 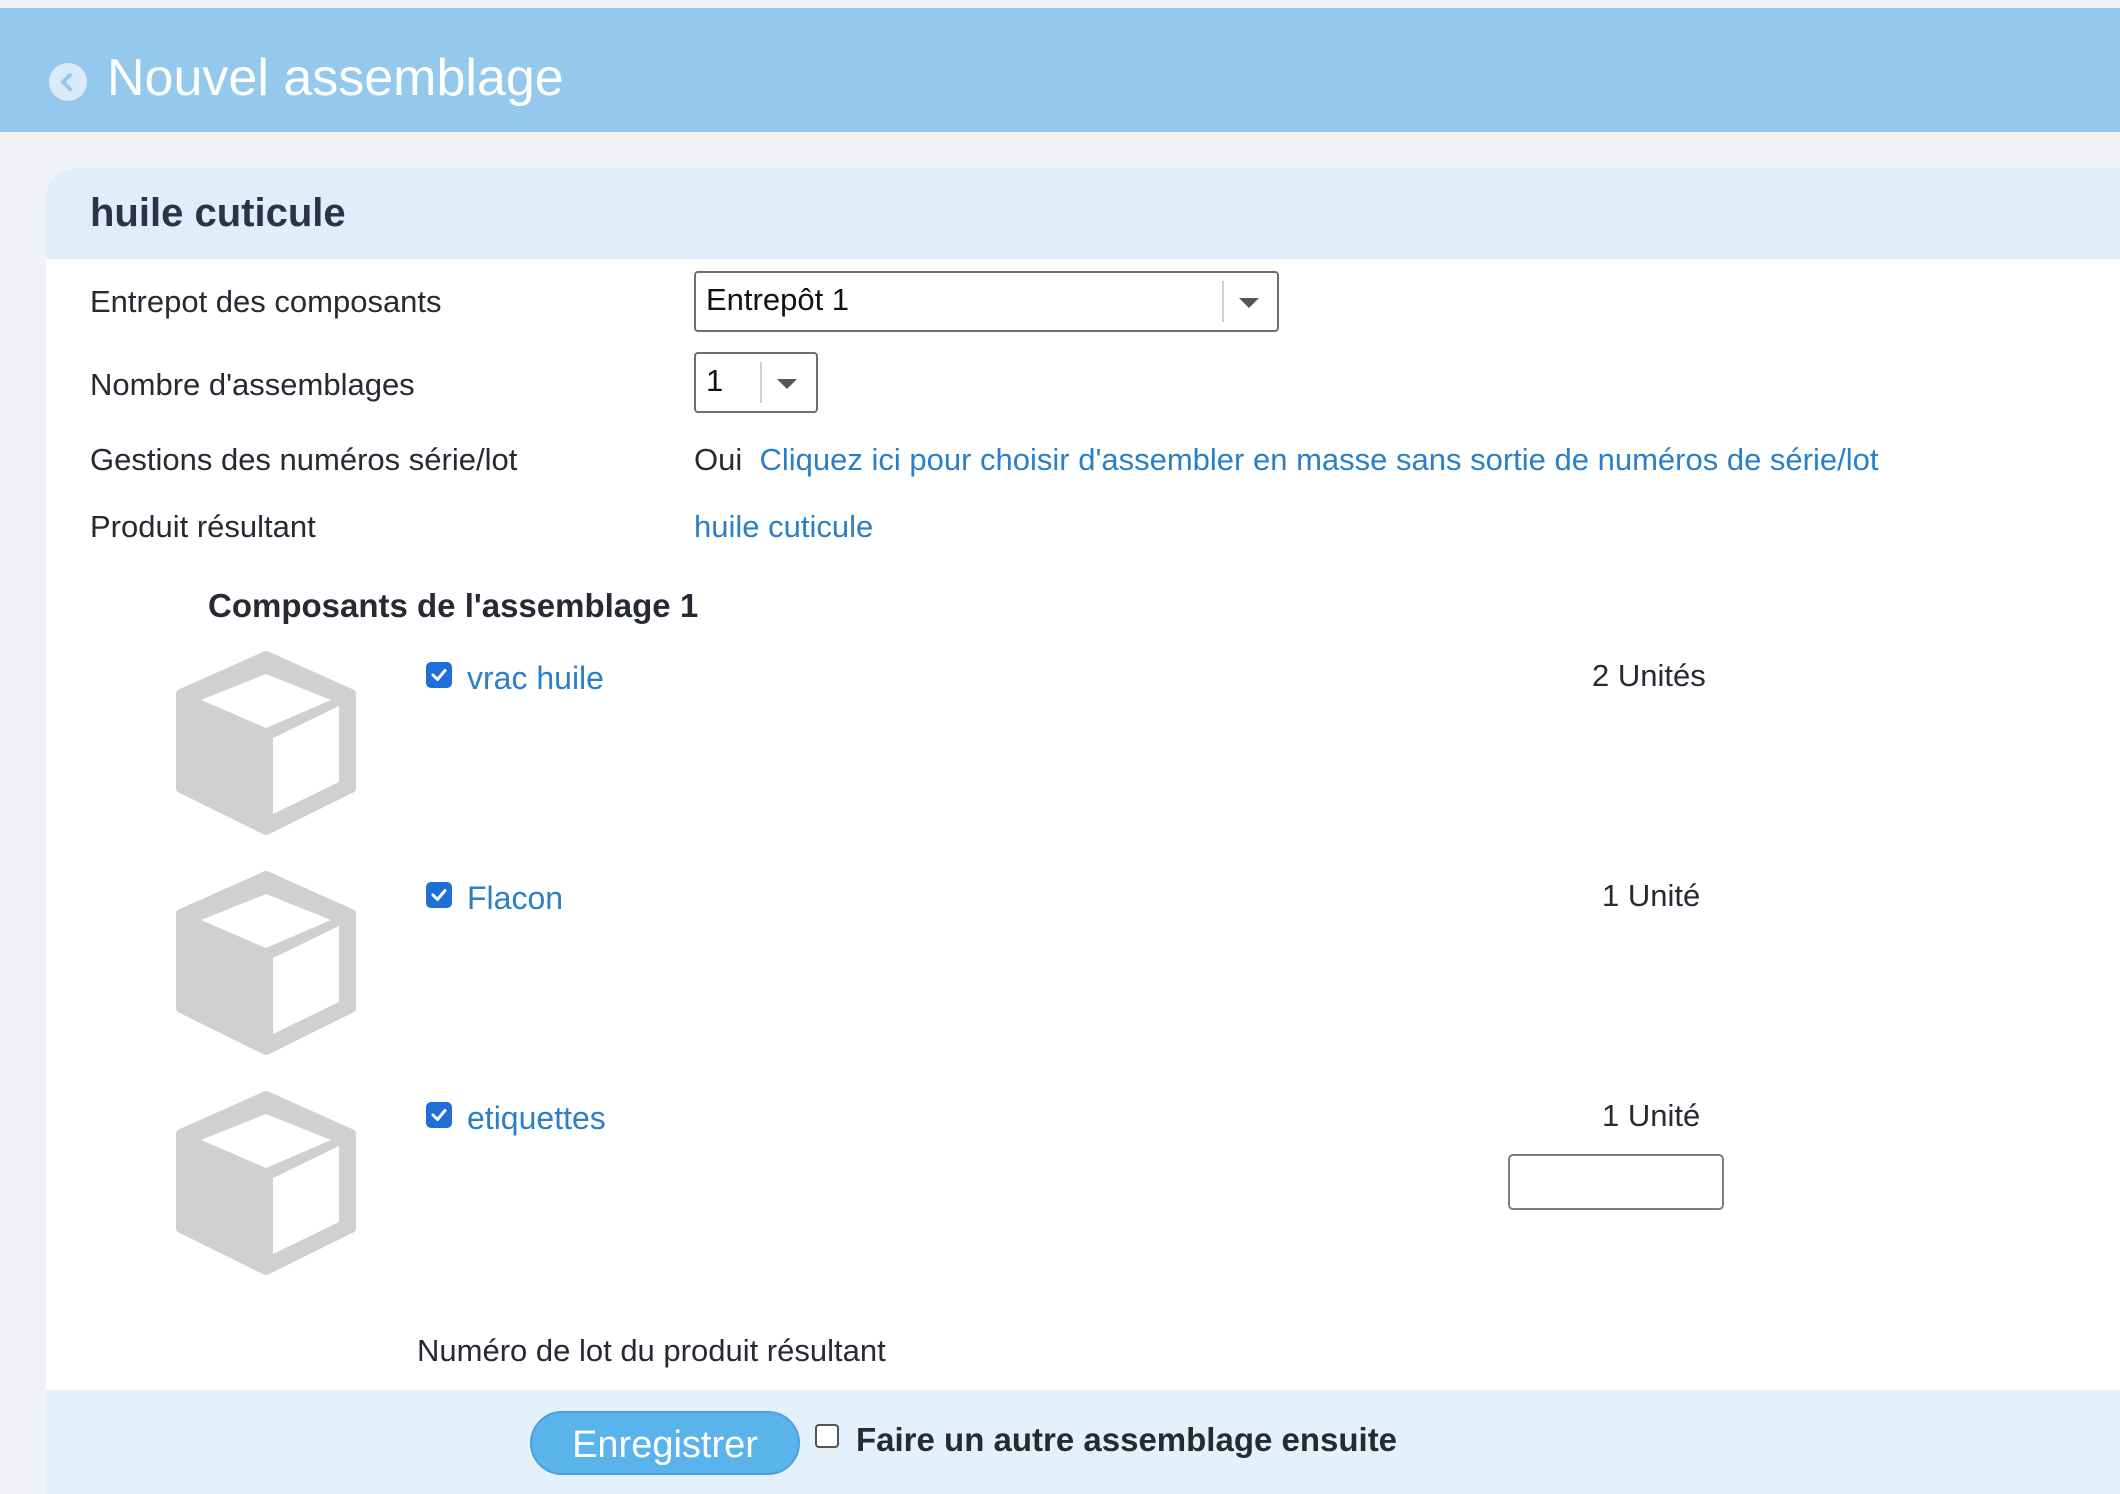 What do you see at coordinates (218, 213) in the screenshot?
I see `card-title: huile cuticule` at bounding box center [218, 213].